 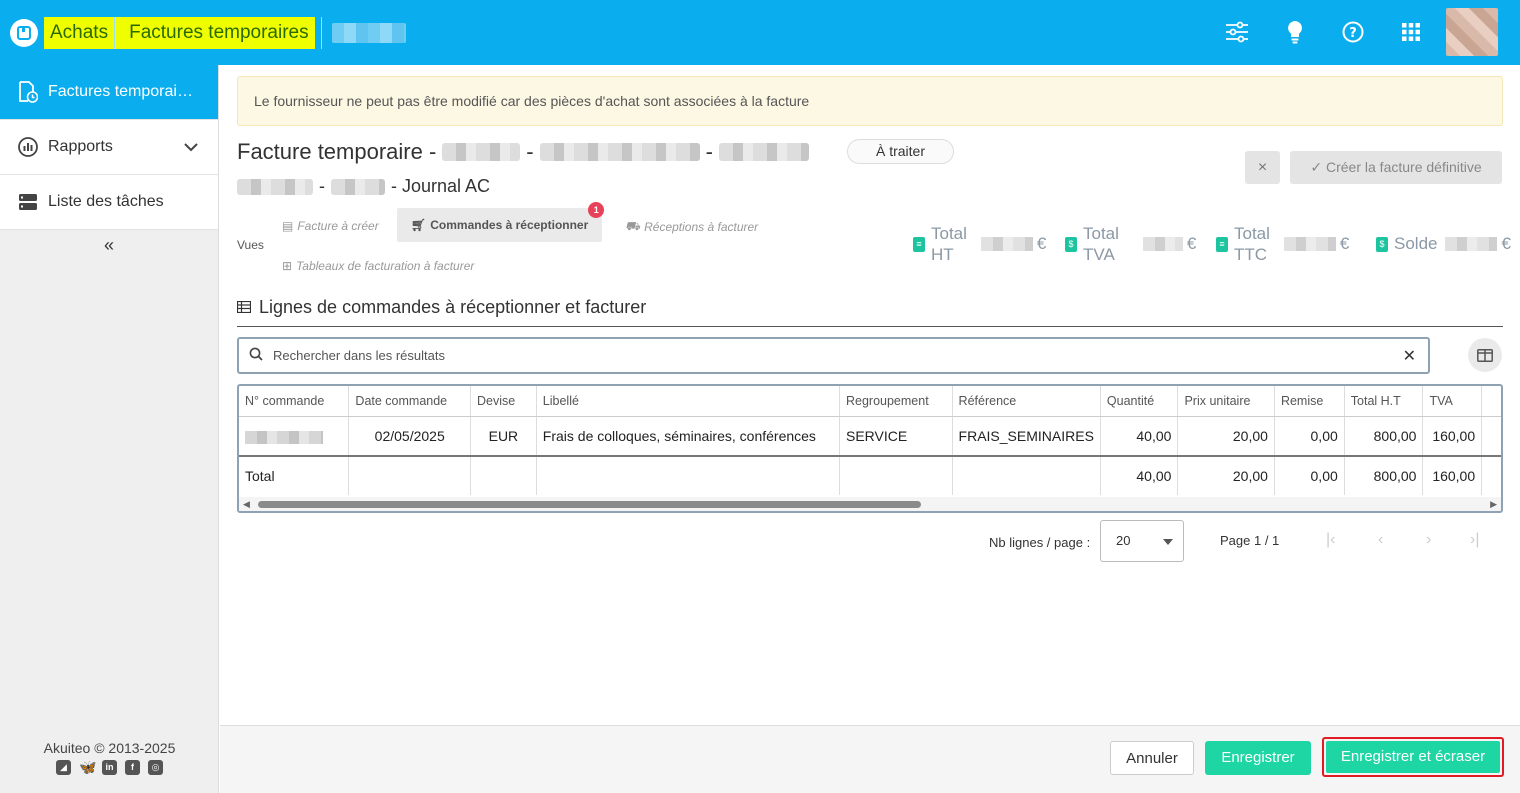 I want to click on document-icon: ≡, so click(x=1222, y=244).